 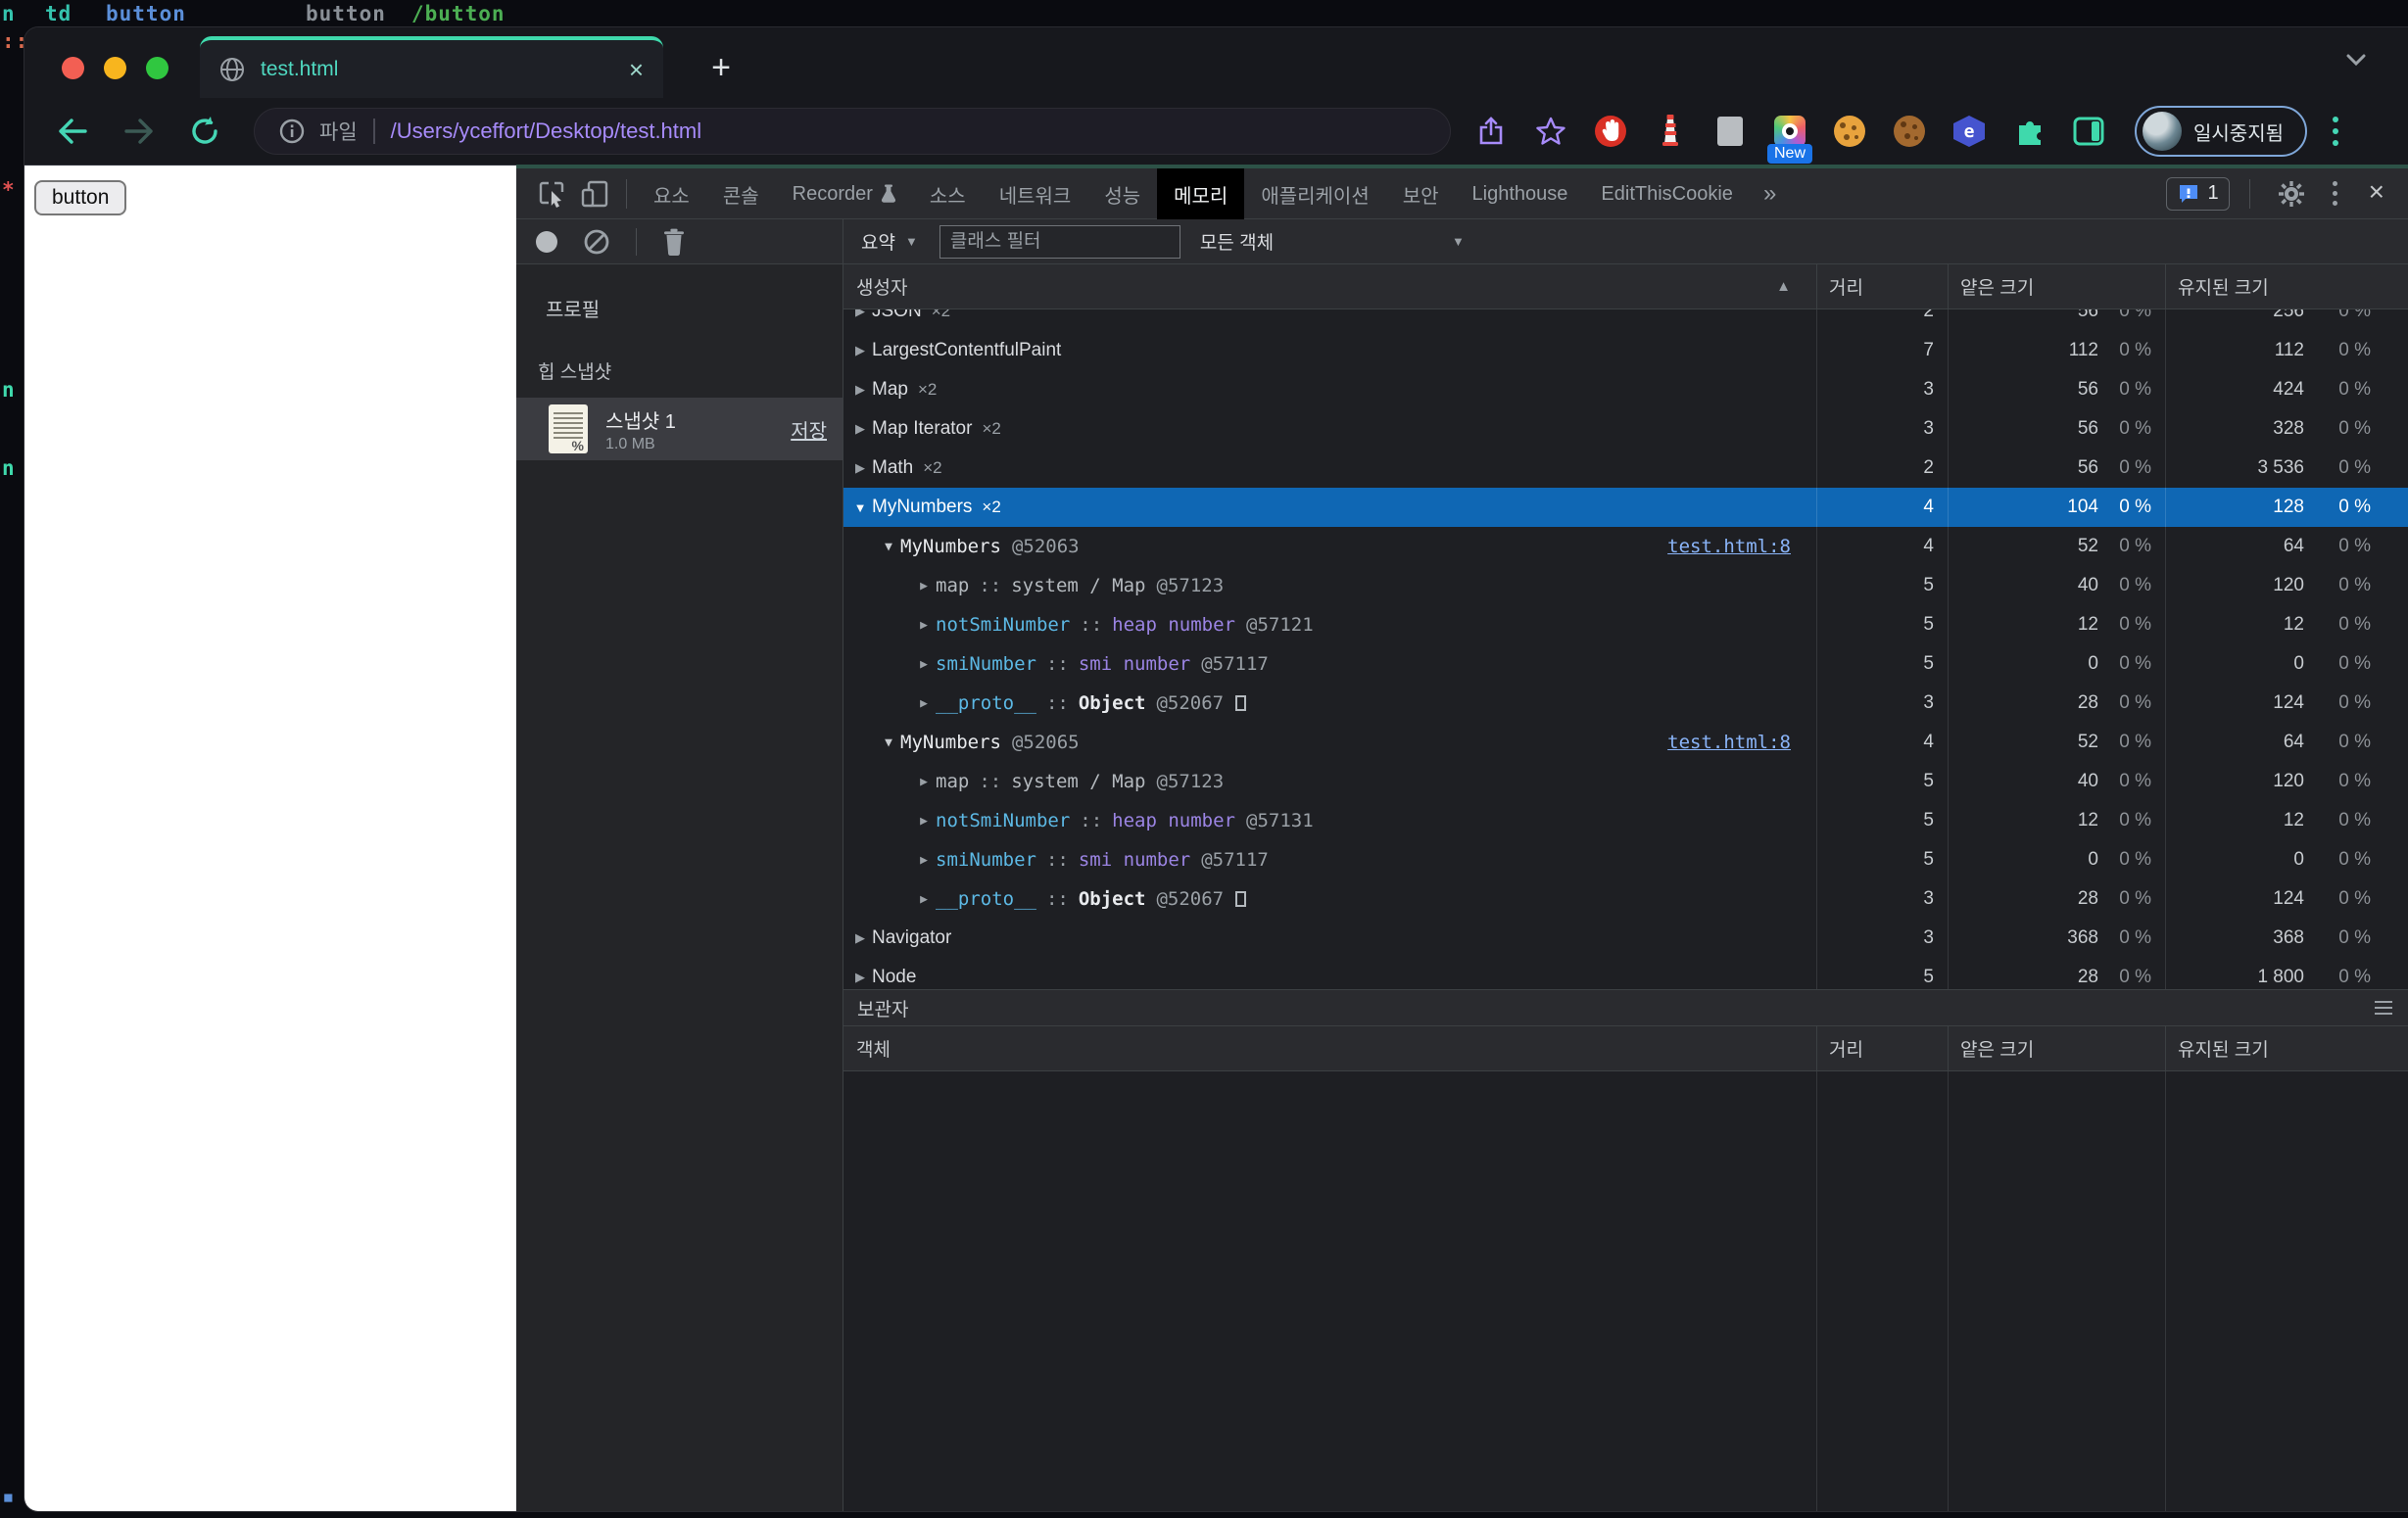 I want to click on devtools-tab-lighthouse: Lighthouse, so click(x=1520, y=193).